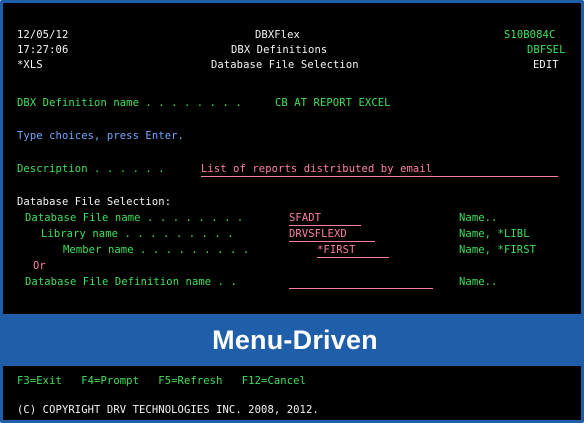 This screenshot has height=423, width=584. Describe the element at coordinates (353, 251) in the screenshot. I see `member-input: *FIRST` at that location.